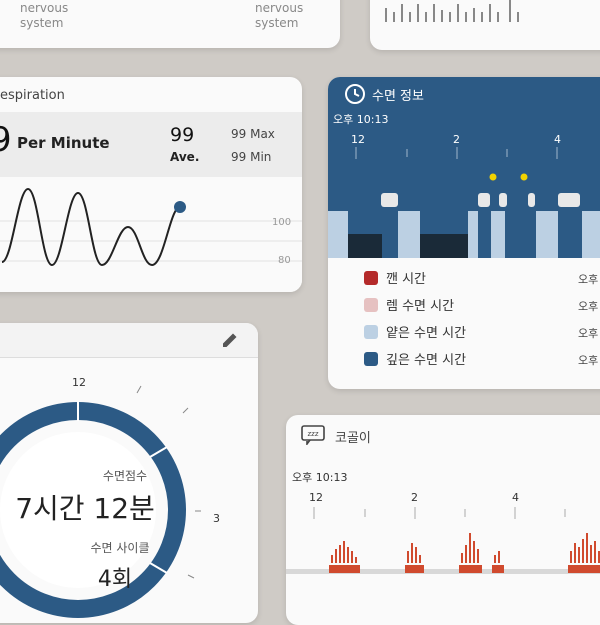  I want to click on legend-deep: 깊은 수면 시간, so click(415, 358).